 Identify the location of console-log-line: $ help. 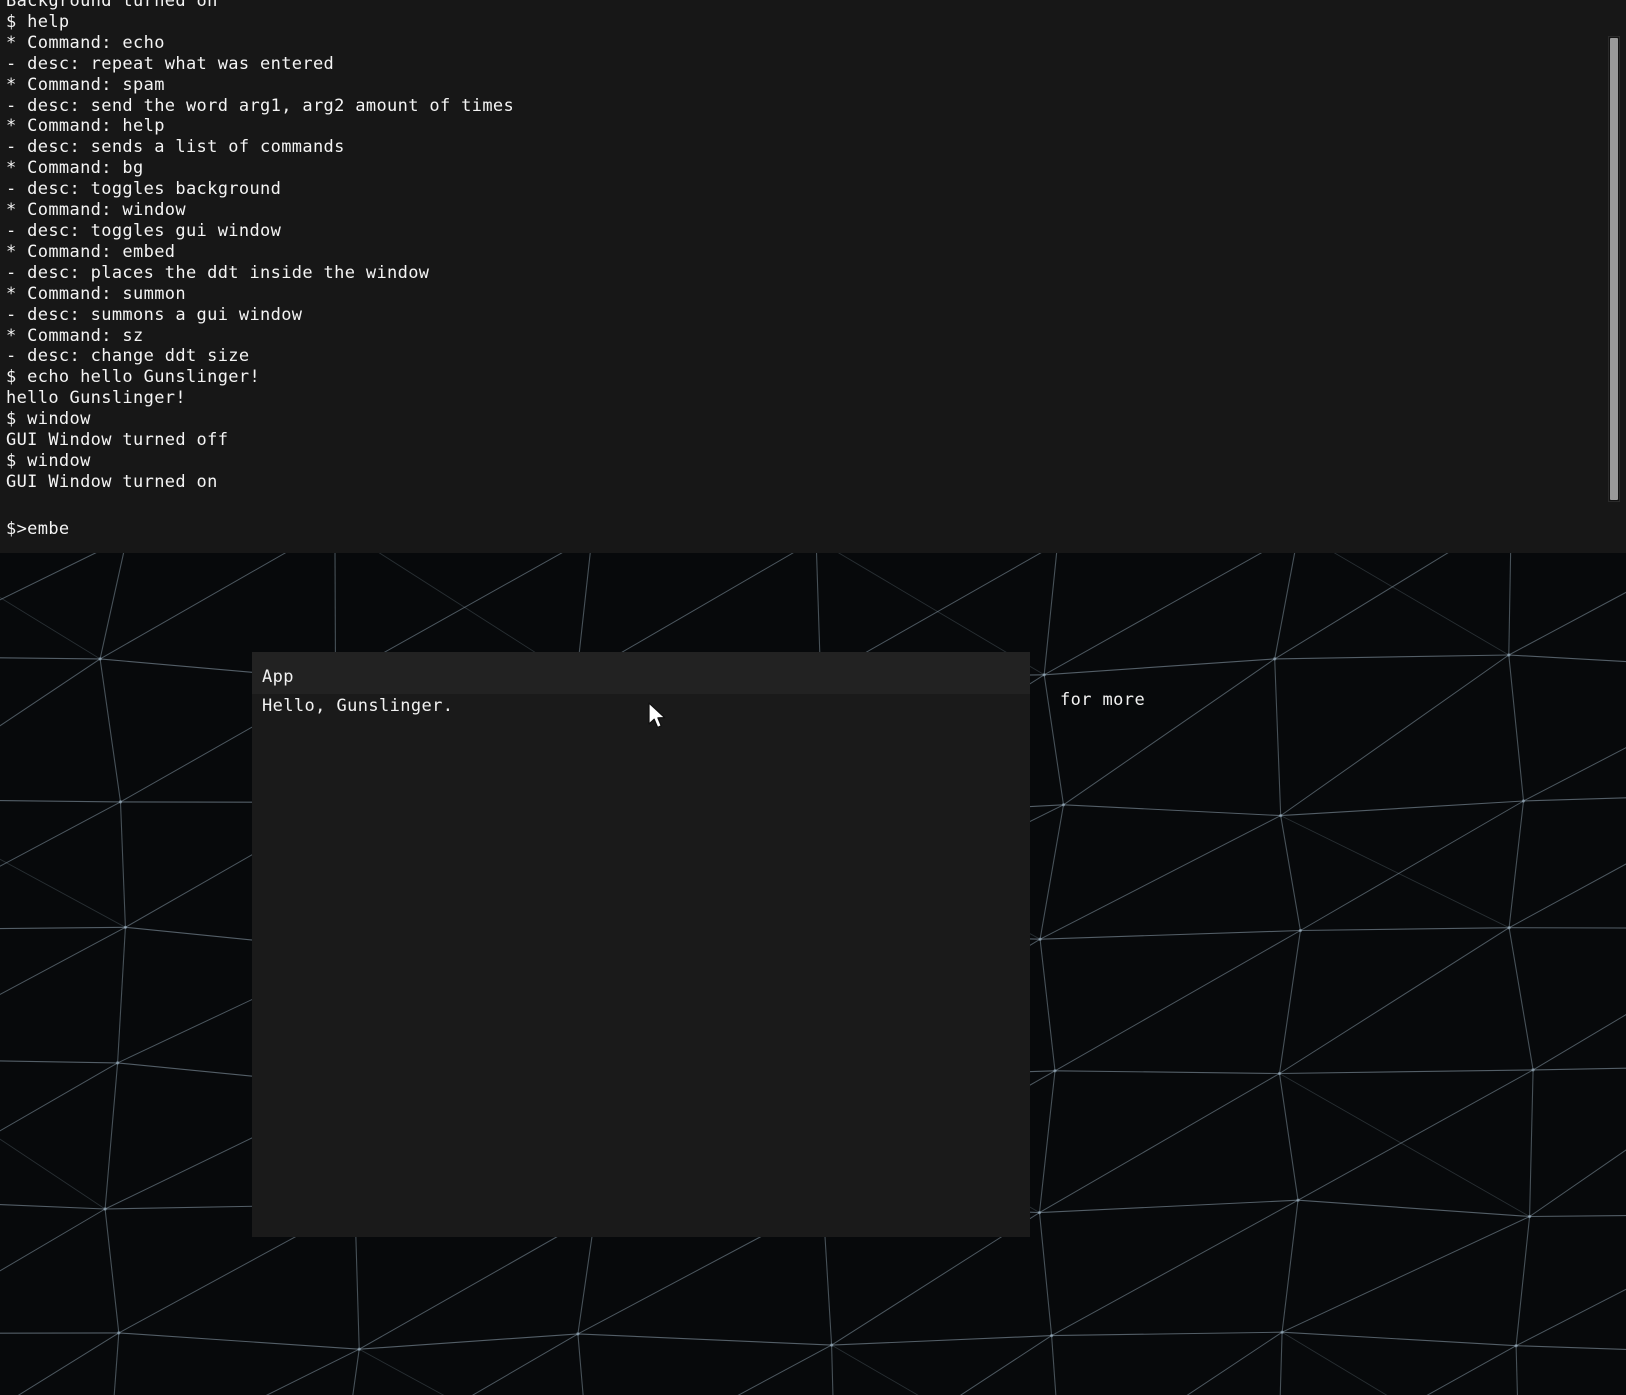
(38, 21).